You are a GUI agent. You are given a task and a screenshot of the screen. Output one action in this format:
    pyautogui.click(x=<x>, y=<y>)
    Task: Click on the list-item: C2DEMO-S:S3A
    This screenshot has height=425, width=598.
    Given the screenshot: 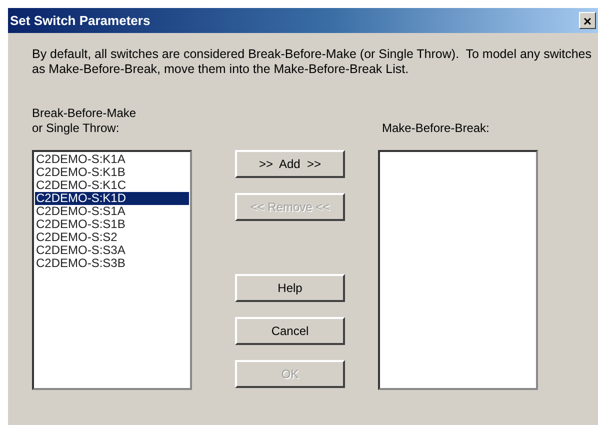 What is the action you would take?
    pyautogui.click(x=112, y=250)
    